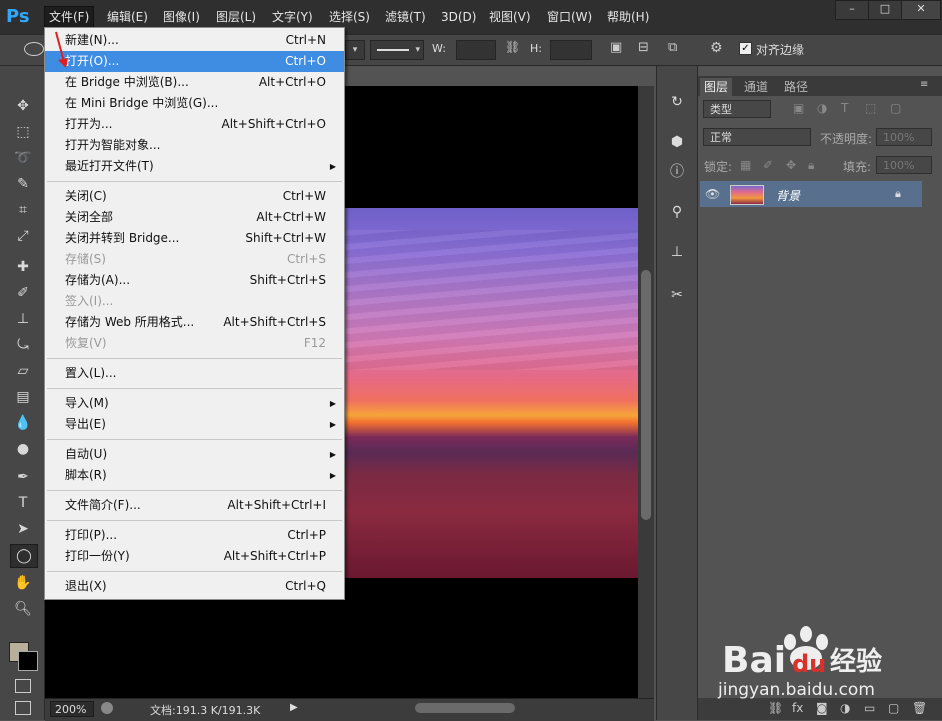 Image resolution: width=942 pixels, height=721 pixels. What do you see at coordinates (194, 124) in the screenshot?
I see `file-menu-item: 打开为... Alt+Shift+Ctrl+O` at bounding box center [194, 124].